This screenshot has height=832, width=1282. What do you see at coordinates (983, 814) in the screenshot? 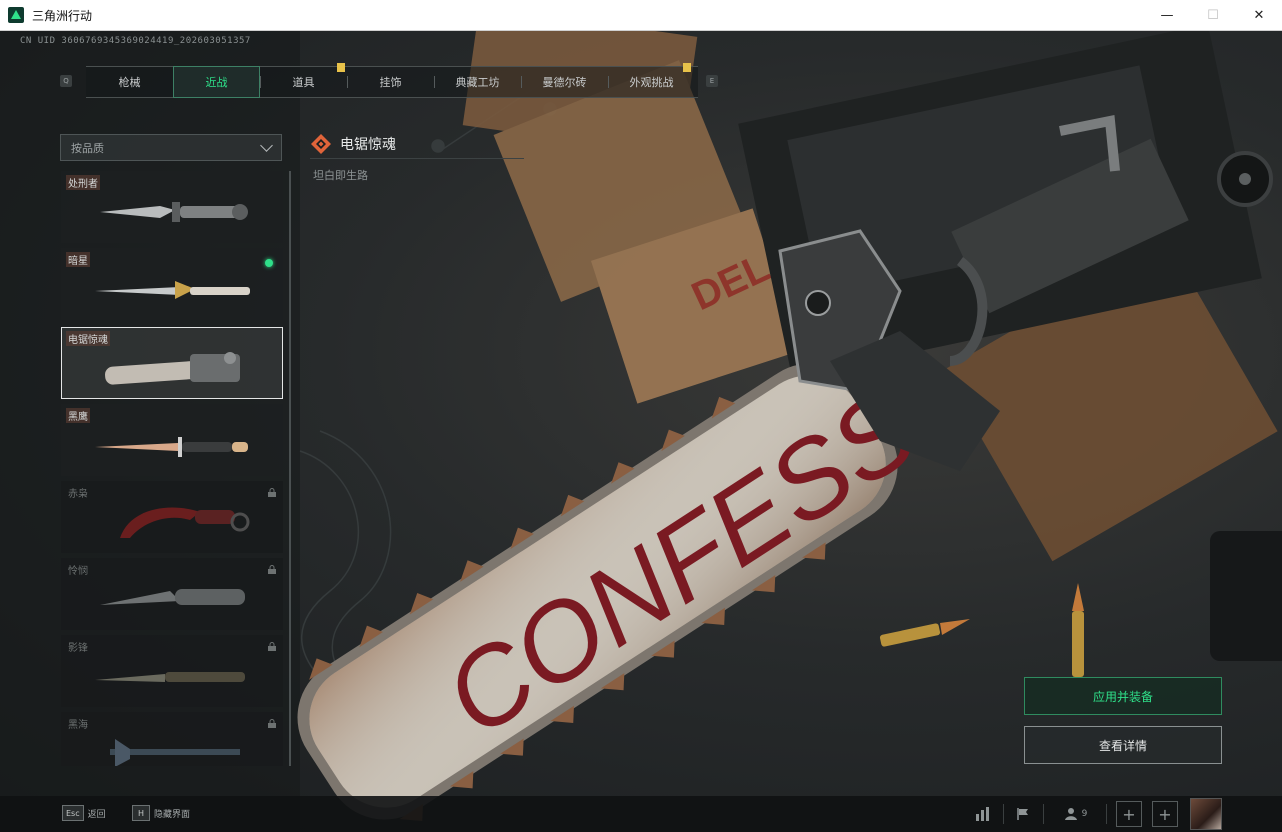
I see `stats-chart-icon` at bounding box center [983, 814].